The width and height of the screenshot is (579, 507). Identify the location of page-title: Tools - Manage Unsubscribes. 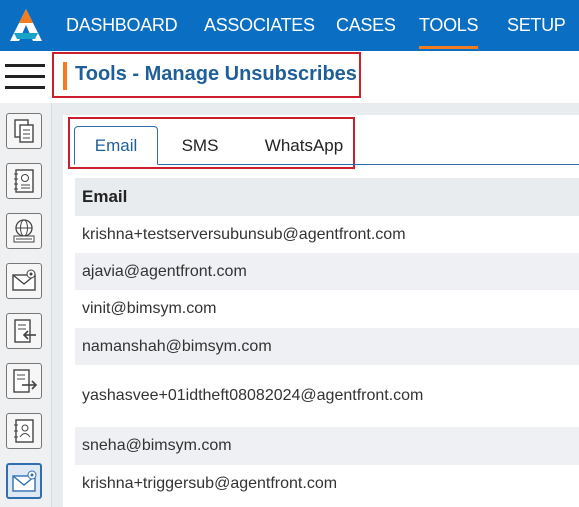
(216, 74).